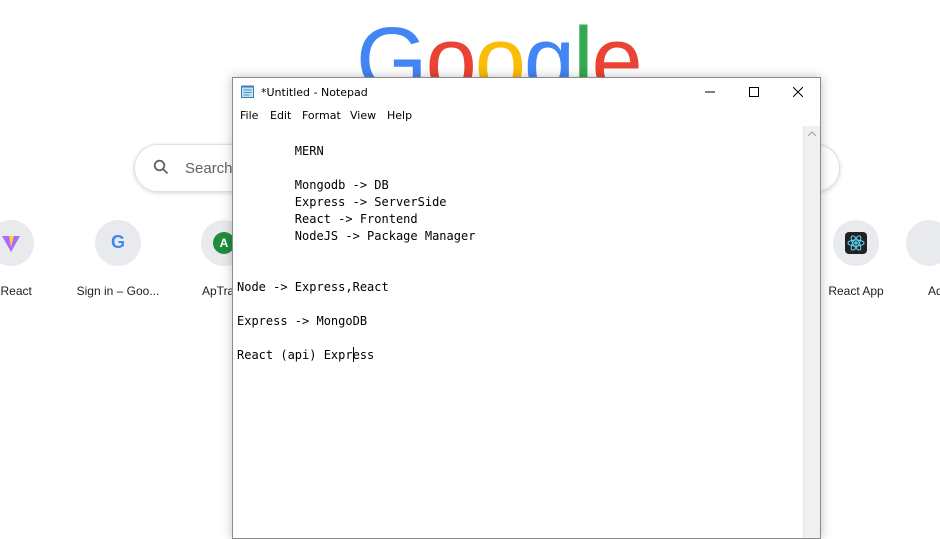 The width and height of the screenshot is (940, 539). Describe the element at coordinates (161, 167) in the screenshot. I see `search-icon` at that location.